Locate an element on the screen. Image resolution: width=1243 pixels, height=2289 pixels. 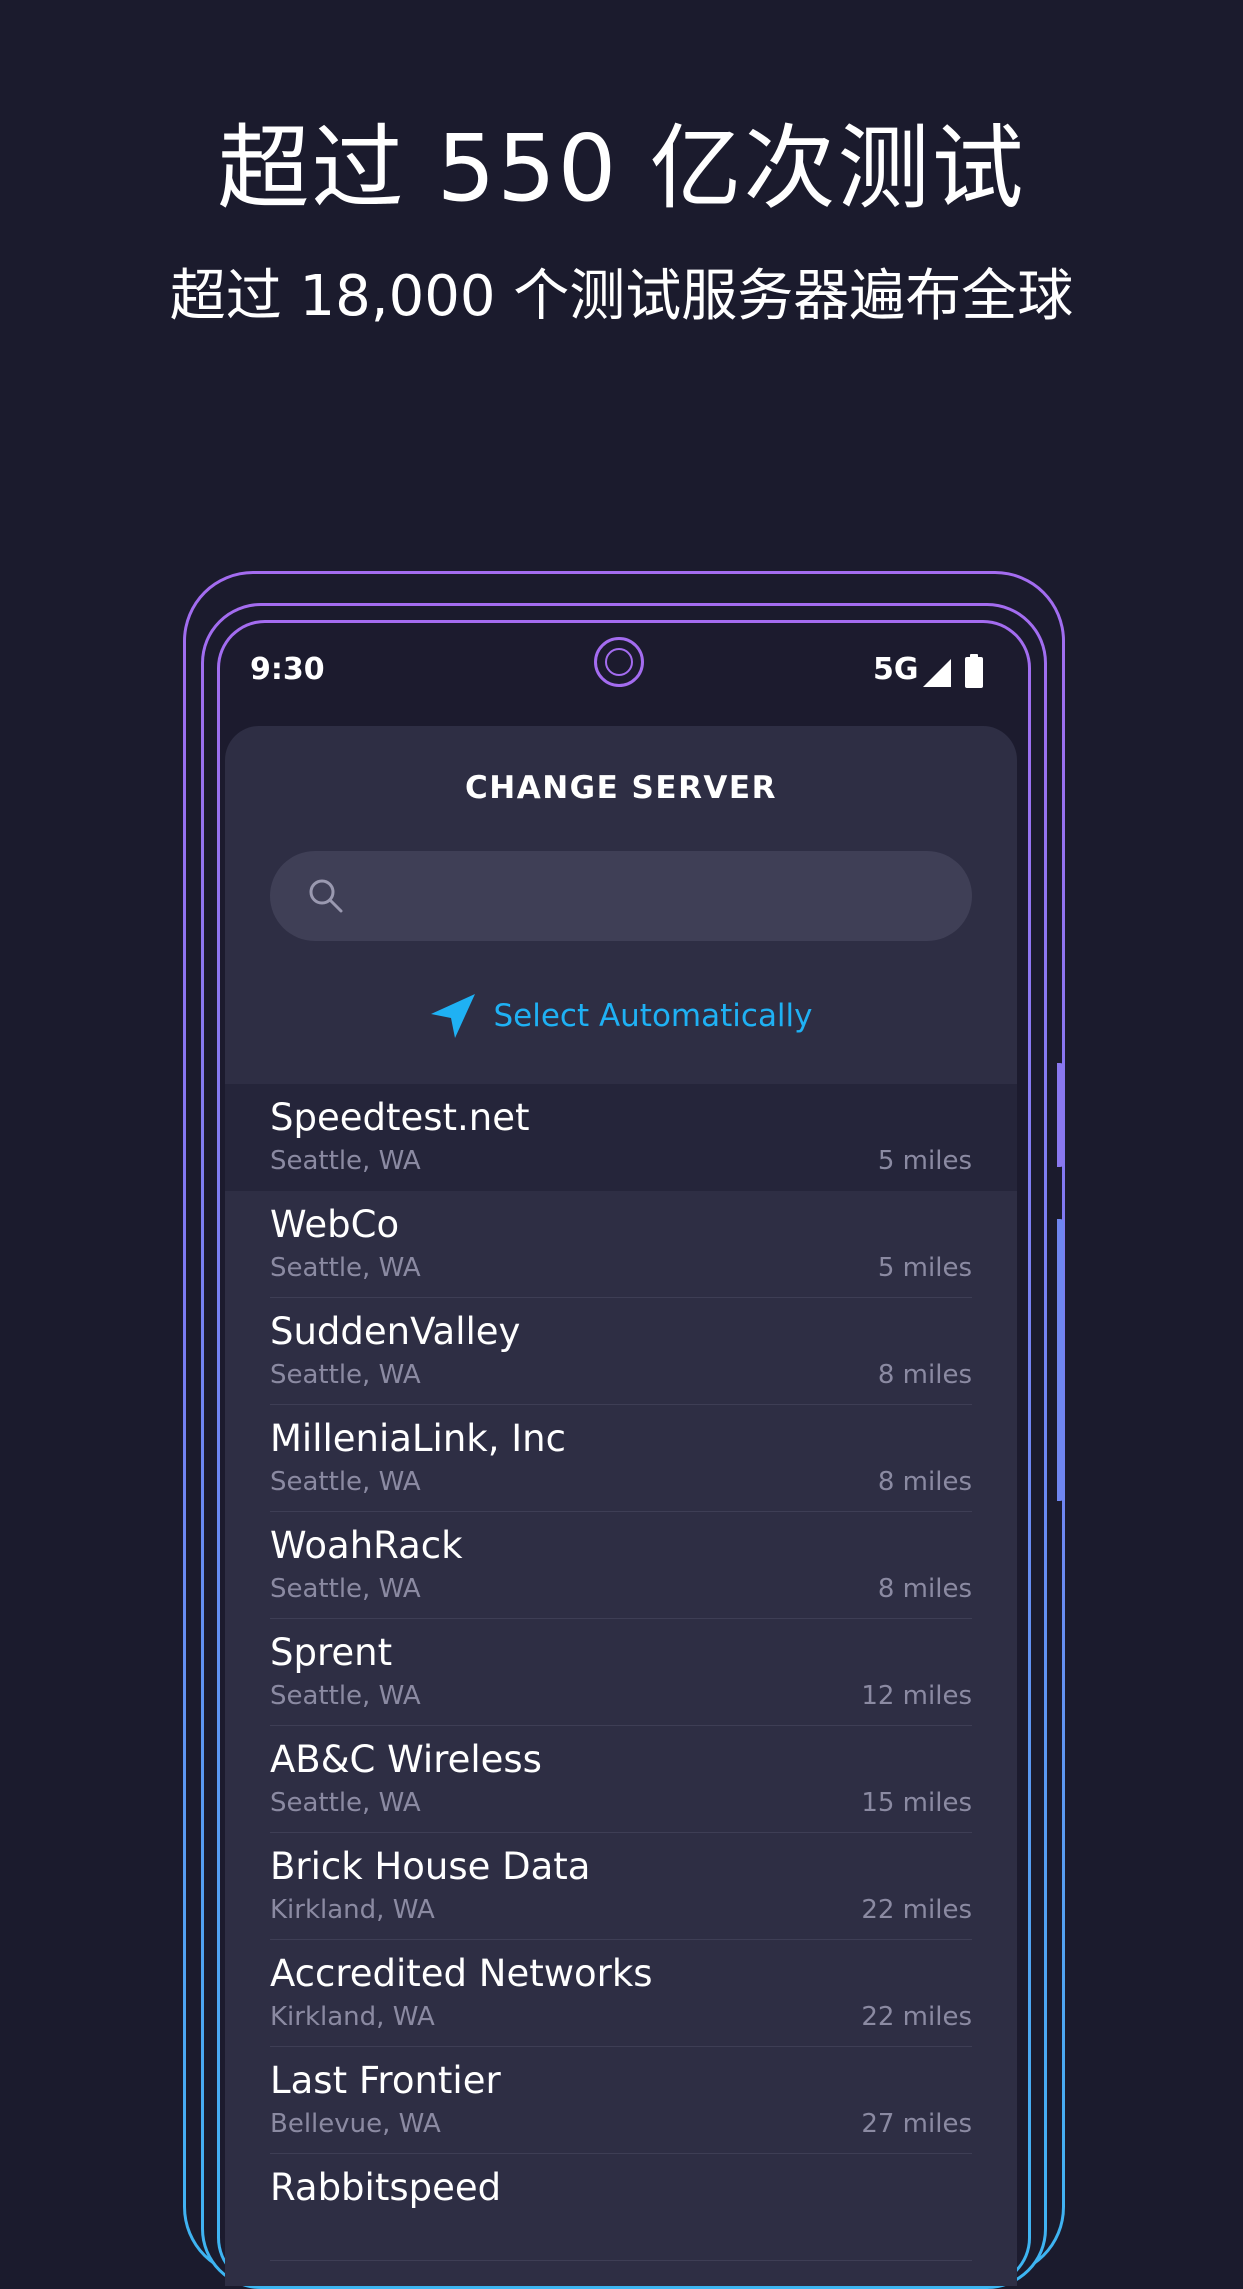
server-distance: 12 miles is located at coordinates (916, 1696).